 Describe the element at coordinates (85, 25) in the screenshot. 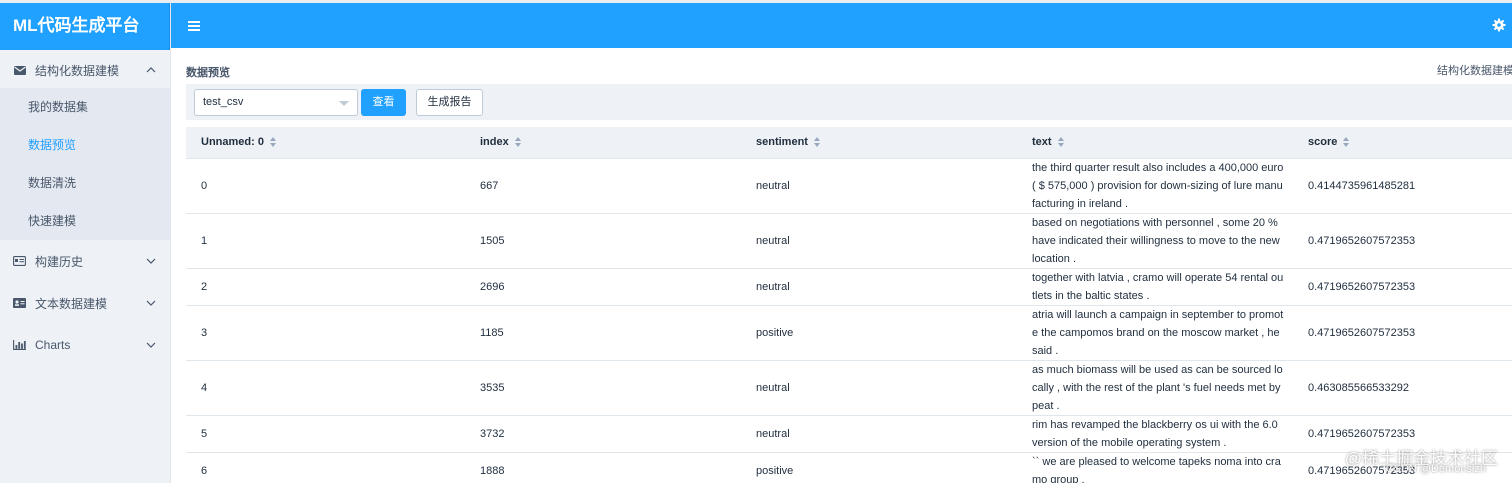

I see `app-title: ML代码生成平台` at that location.